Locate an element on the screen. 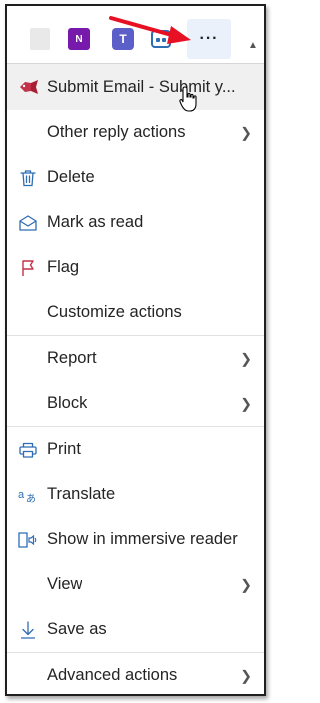  menu-item-delete: Delete is located at coordinates (135, 177).